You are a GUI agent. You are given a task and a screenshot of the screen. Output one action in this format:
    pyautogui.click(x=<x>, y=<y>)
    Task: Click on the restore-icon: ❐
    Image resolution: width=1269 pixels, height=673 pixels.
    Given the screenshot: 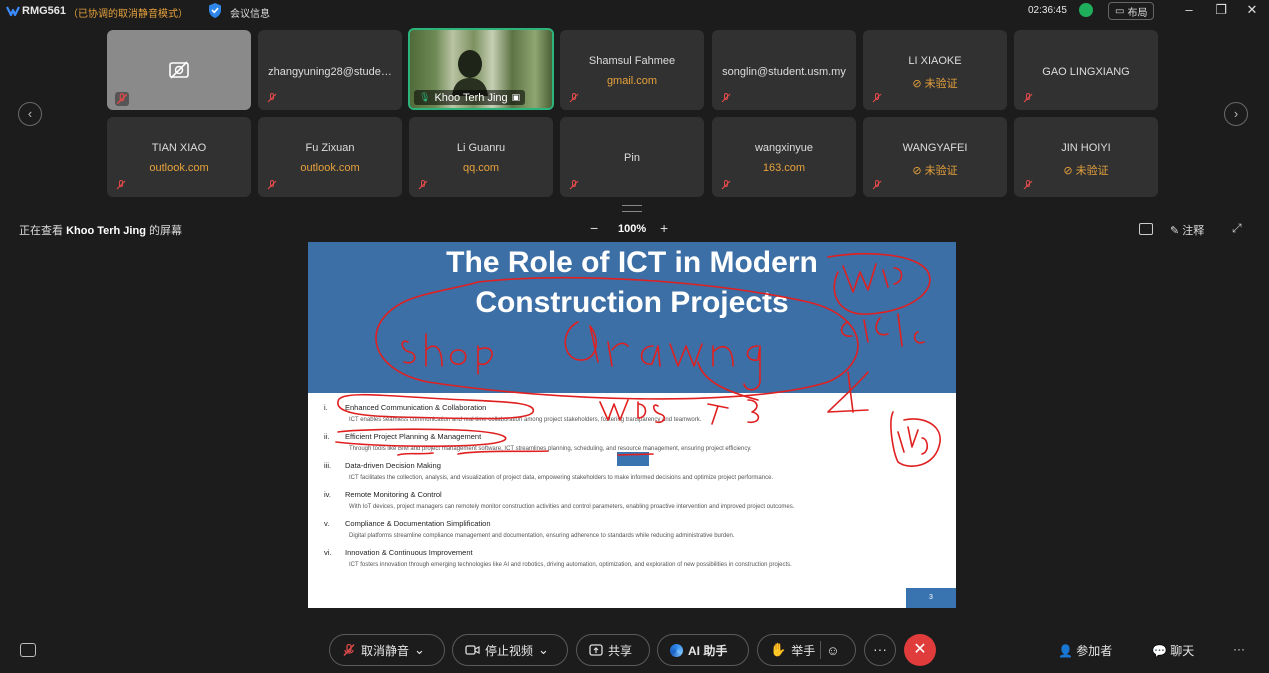 What is the action you would take?
    pyautogui.click(x=1221, y=10)
    